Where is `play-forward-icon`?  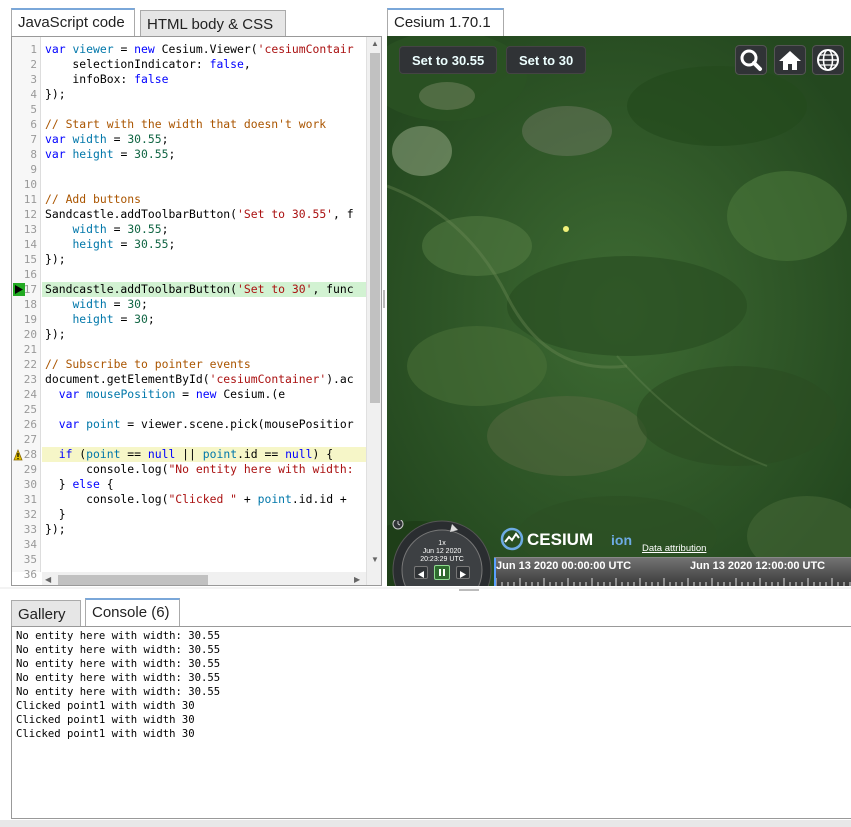 play-forward-icon is located at coordinates (463, 574).